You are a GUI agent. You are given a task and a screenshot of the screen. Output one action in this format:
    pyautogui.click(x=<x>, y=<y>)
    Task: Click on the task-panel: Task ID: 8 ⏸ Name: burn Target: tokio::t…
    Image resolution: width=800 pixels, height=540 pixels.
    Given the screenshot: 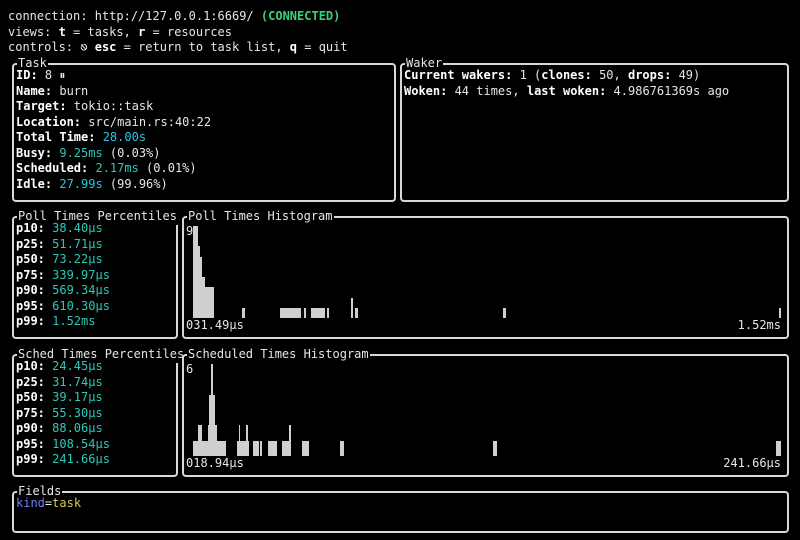 What is the action you would take?
    pyautogui.click(x=204, y=129)
    